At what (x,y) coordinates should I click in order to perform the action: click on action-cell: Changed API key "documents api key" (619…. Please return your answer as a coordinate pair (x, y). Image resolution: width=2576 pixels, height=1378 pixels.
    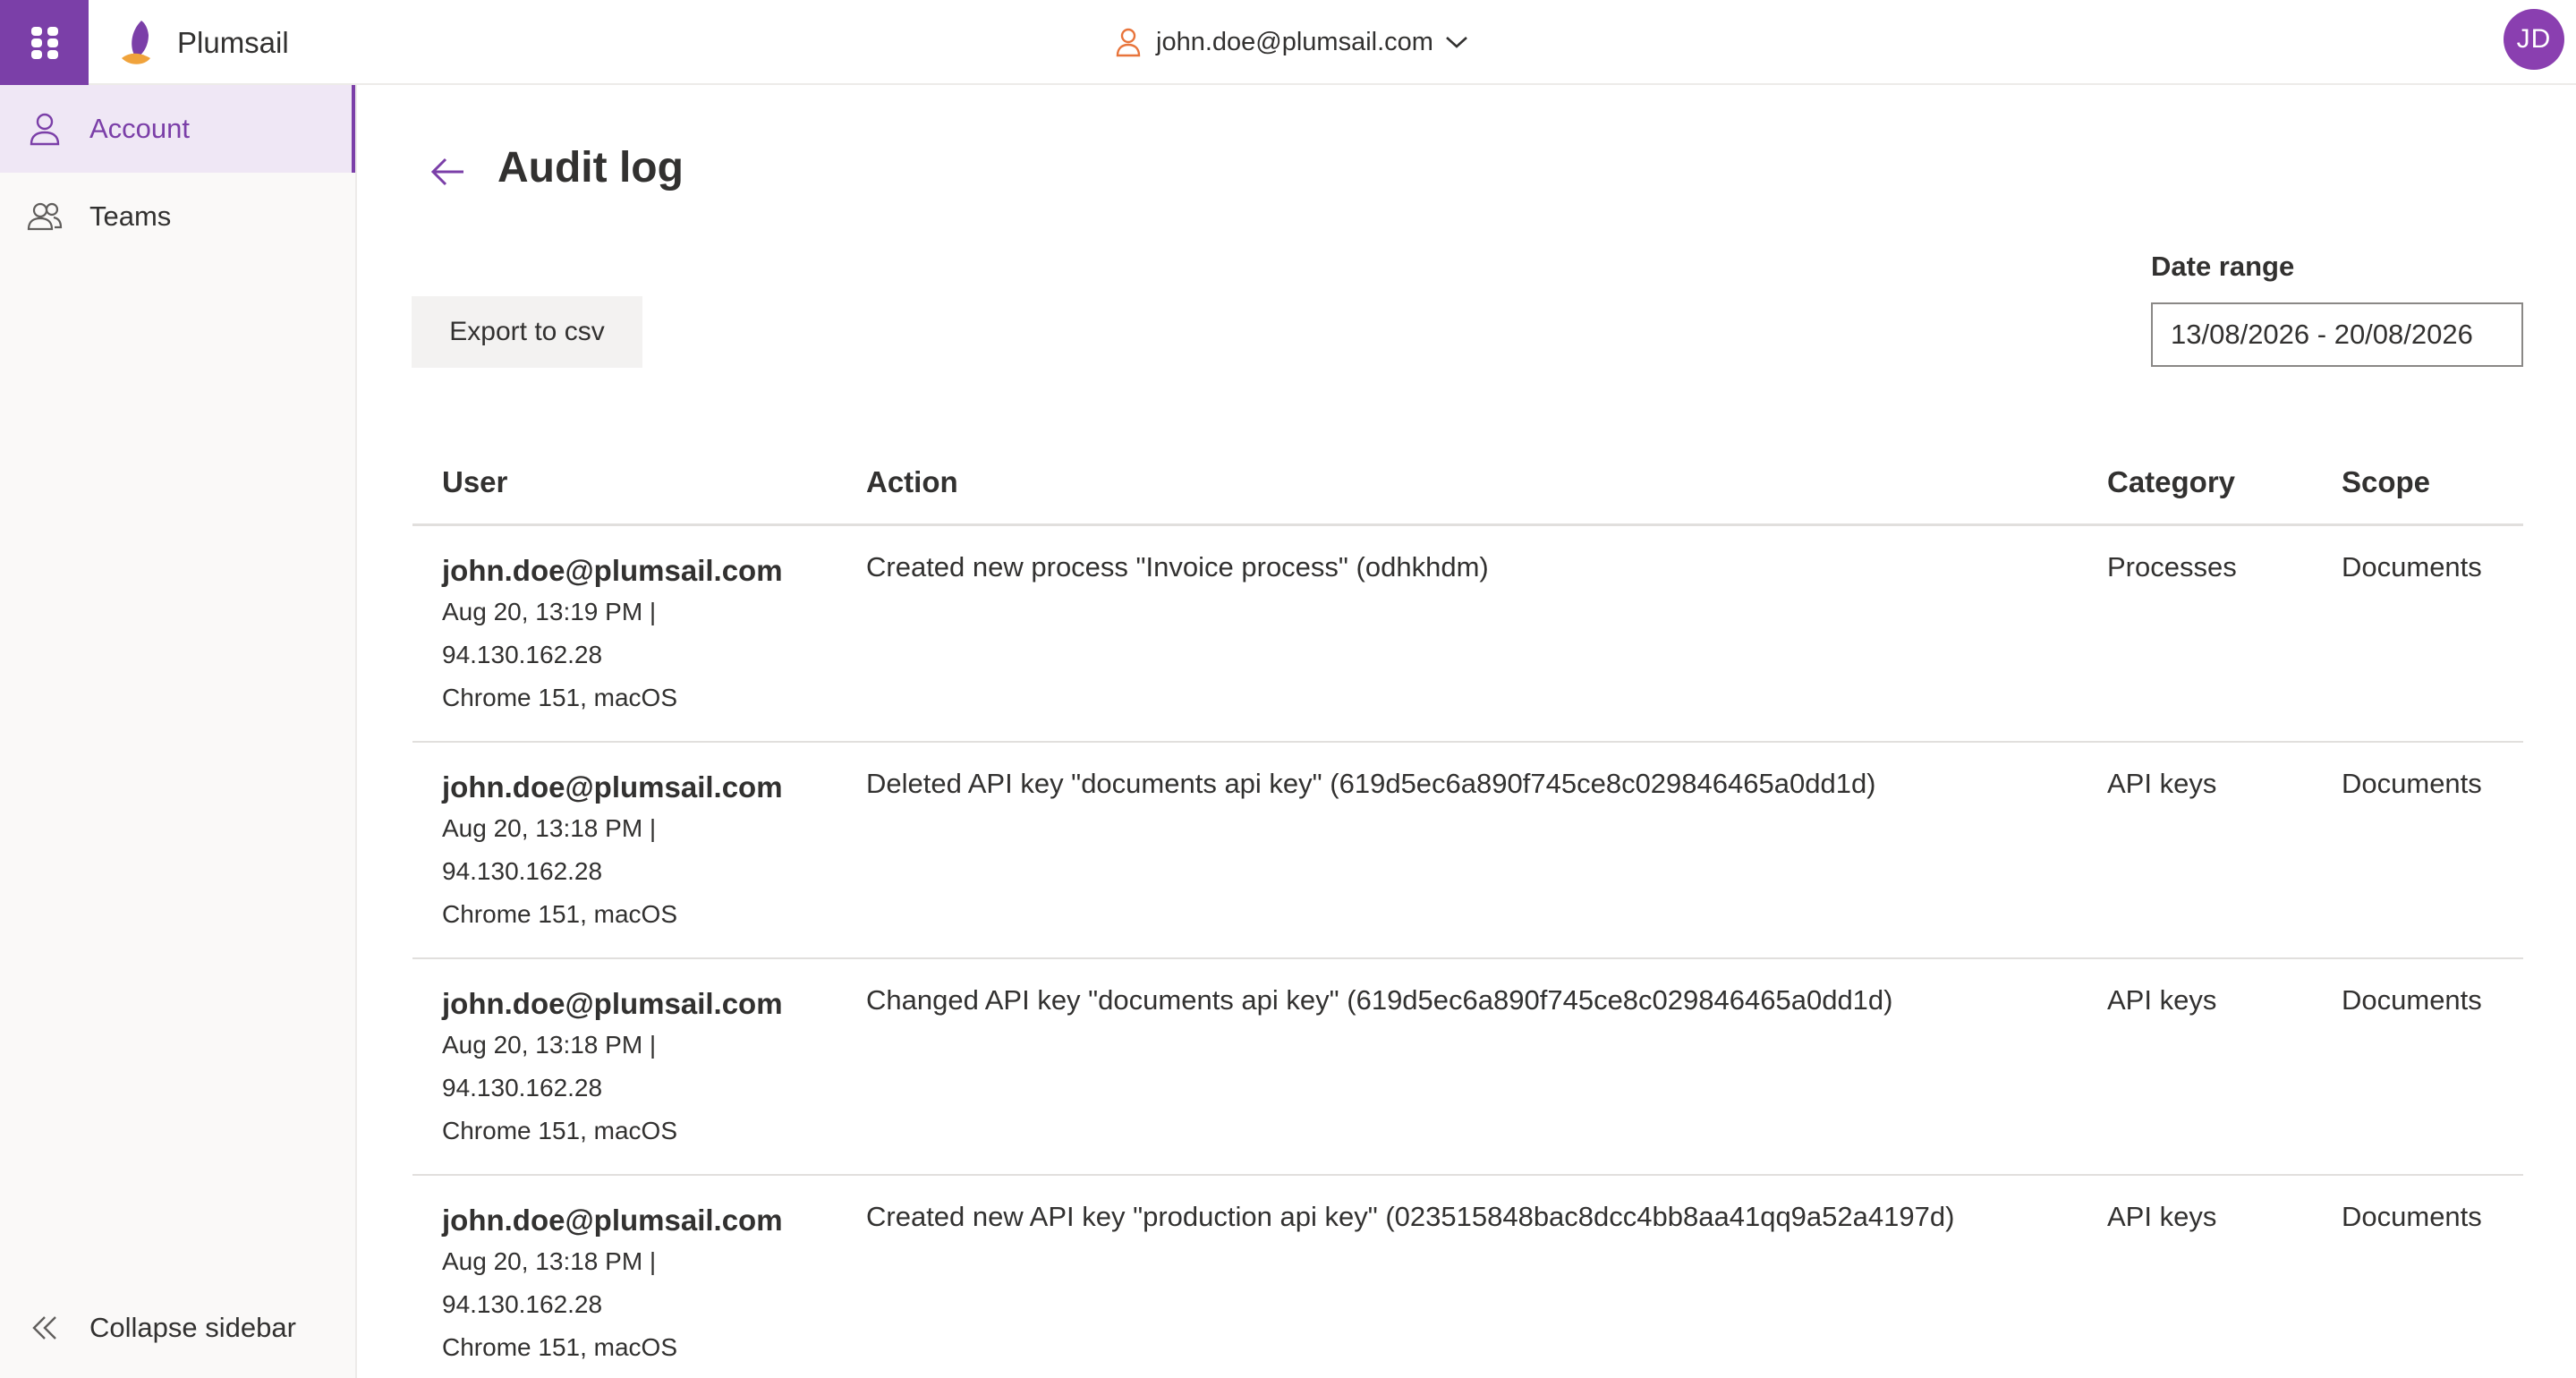
    Looking at the image, I should click on (1379, 1000).